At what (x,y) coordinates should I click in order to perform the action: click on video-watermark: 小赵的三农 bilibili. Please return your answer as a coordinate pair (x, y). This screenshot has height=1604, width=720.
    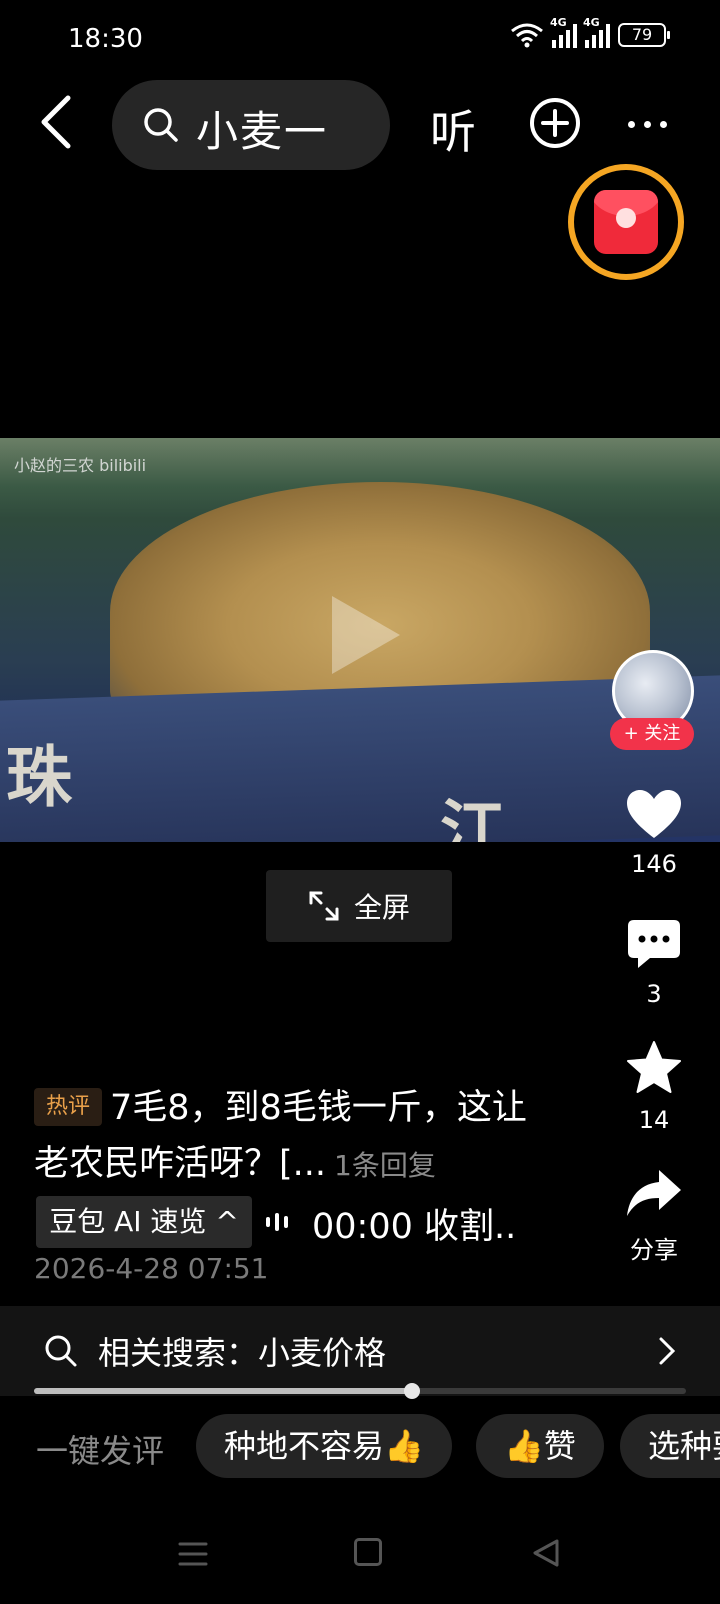
    Looking at the image, I should click on (80, 465).